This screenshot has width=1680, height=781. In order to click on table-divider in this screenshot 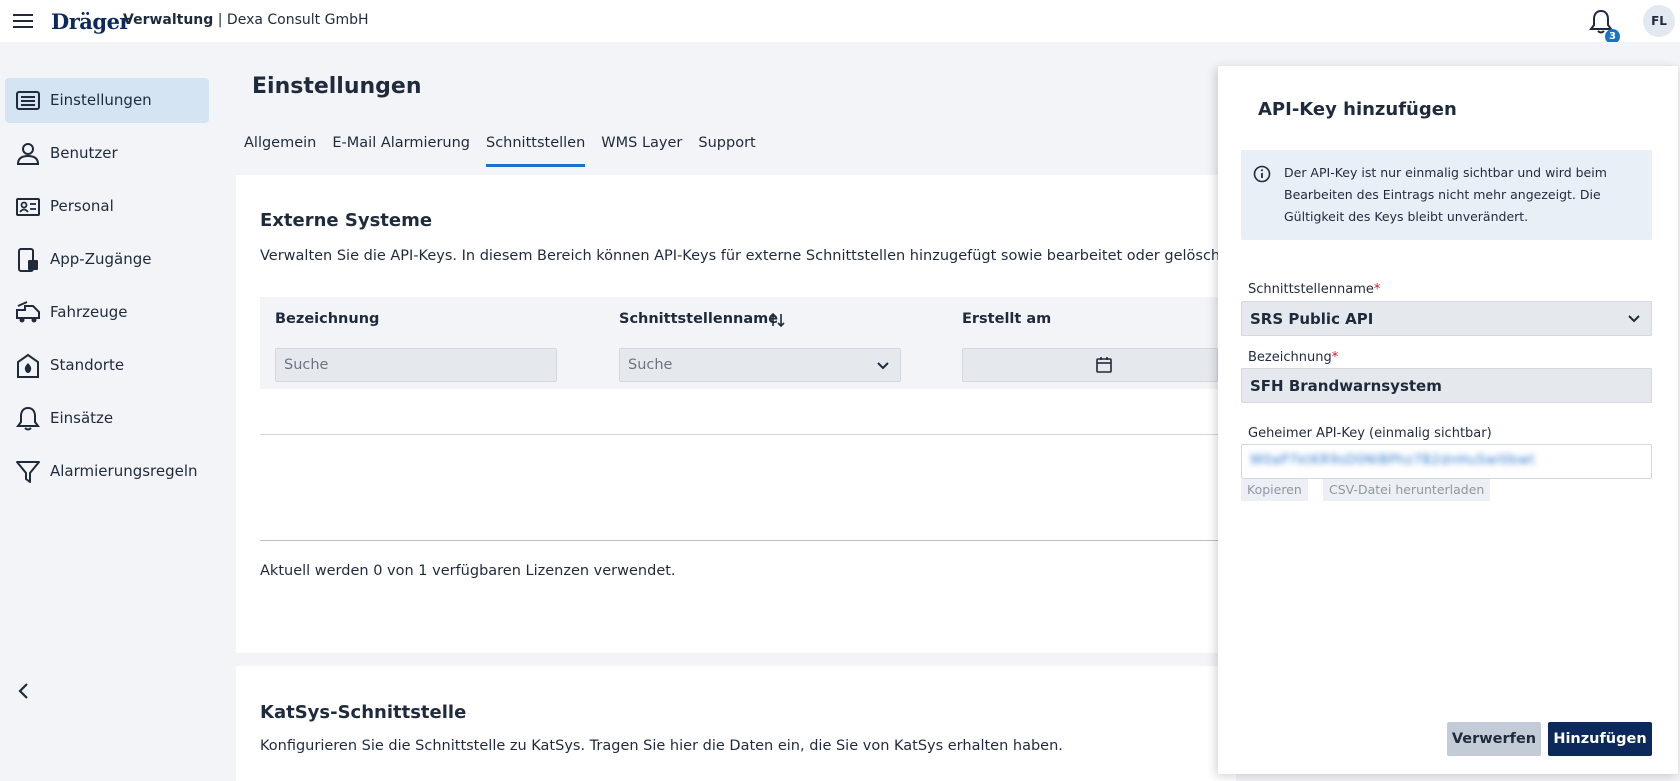, I will do `click(739, 434)`.